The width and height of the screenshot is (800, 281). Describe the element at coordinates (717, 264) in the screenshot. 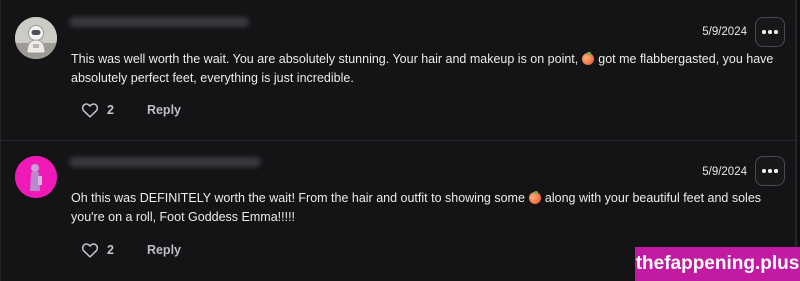

I see `watermark: thefappening.plus` at that location.